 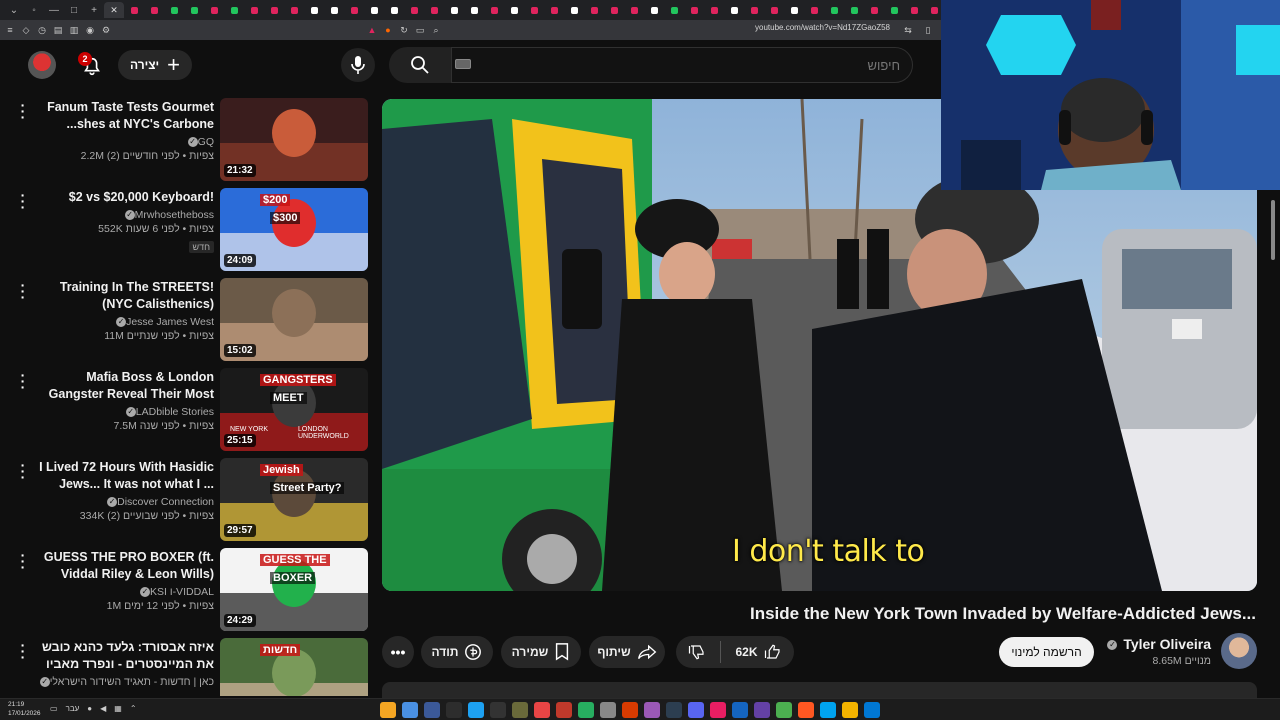 I want to click on brave-rewards-icon: ▲, so click(x=372, y=30).